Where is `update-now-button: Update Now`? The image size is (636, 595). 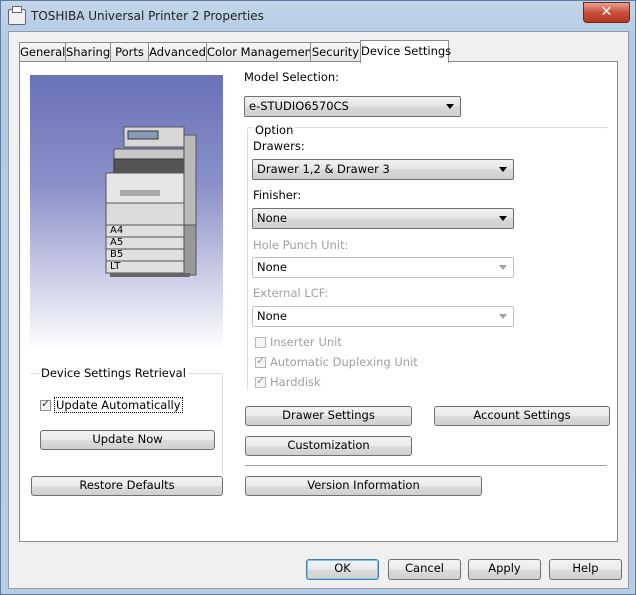 update-now-button: Update Now is located at coordinates (127, 440).